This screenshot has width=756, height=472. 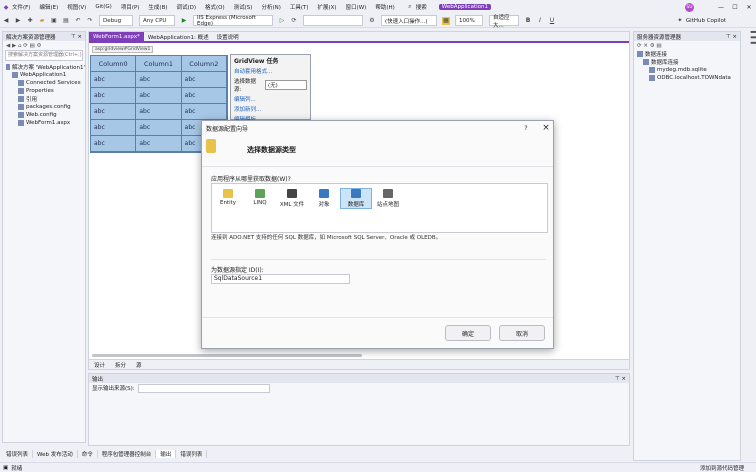 I want to click on open-folder-icon: ▰, so click(x=42, y=21).